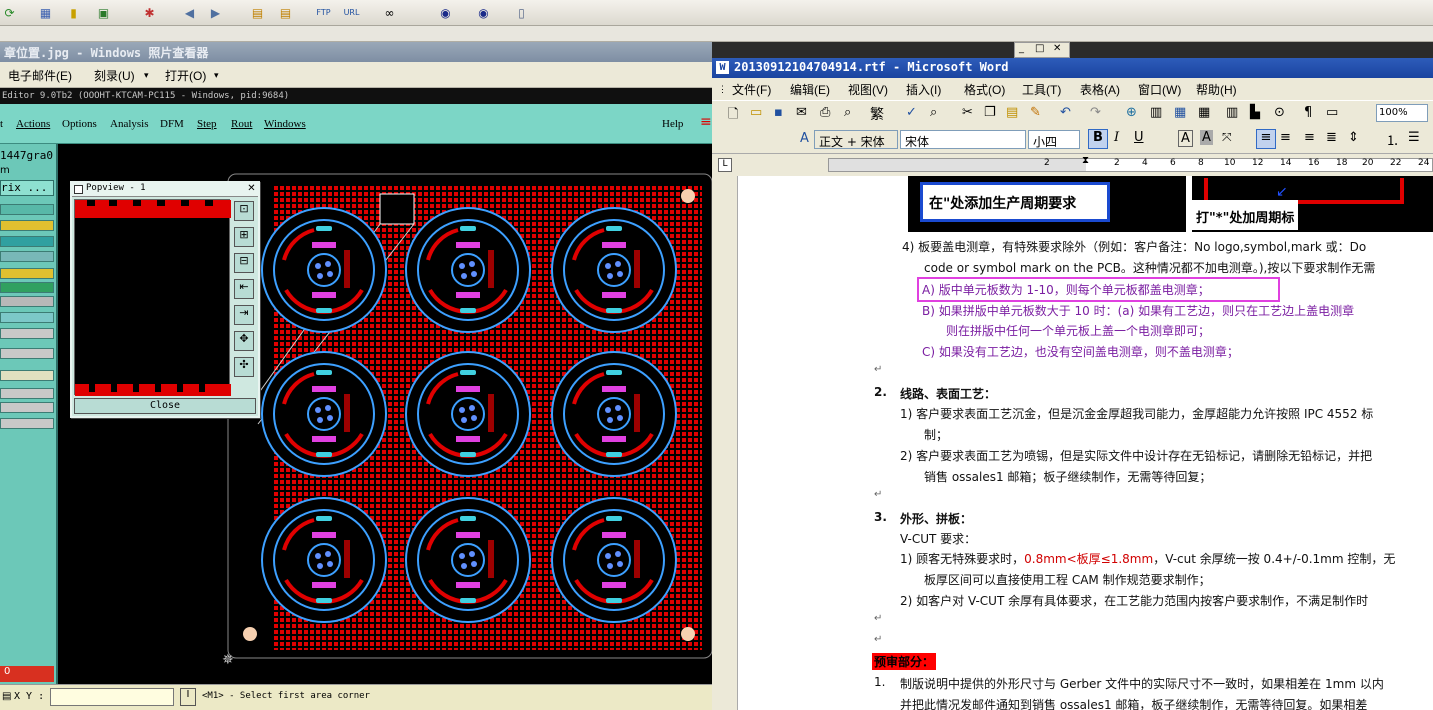 The width and height of the screenshot is (1433, 710). Describe the element at coordinates (1, 124) in the screenshot. I see `menu-file-partial: t` at that location.